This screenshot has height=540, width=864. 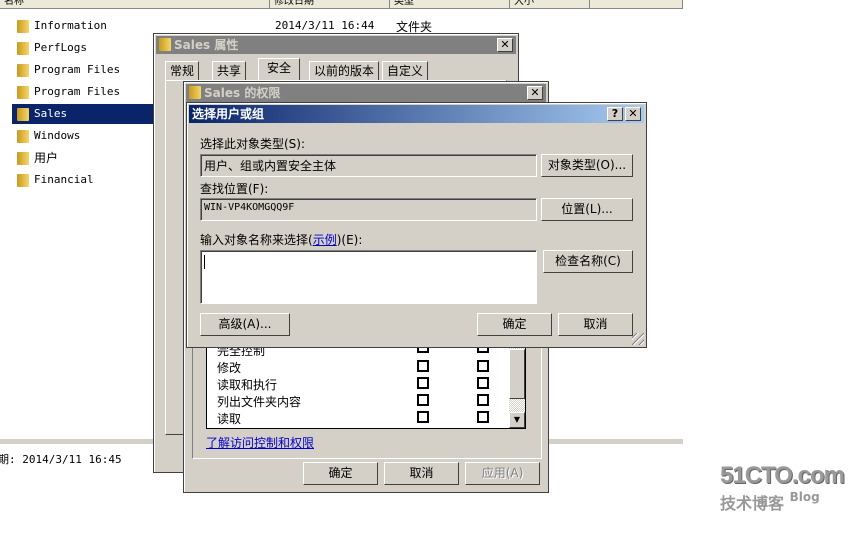 I want to click on list-item: Information, so click(x=82, y=26).